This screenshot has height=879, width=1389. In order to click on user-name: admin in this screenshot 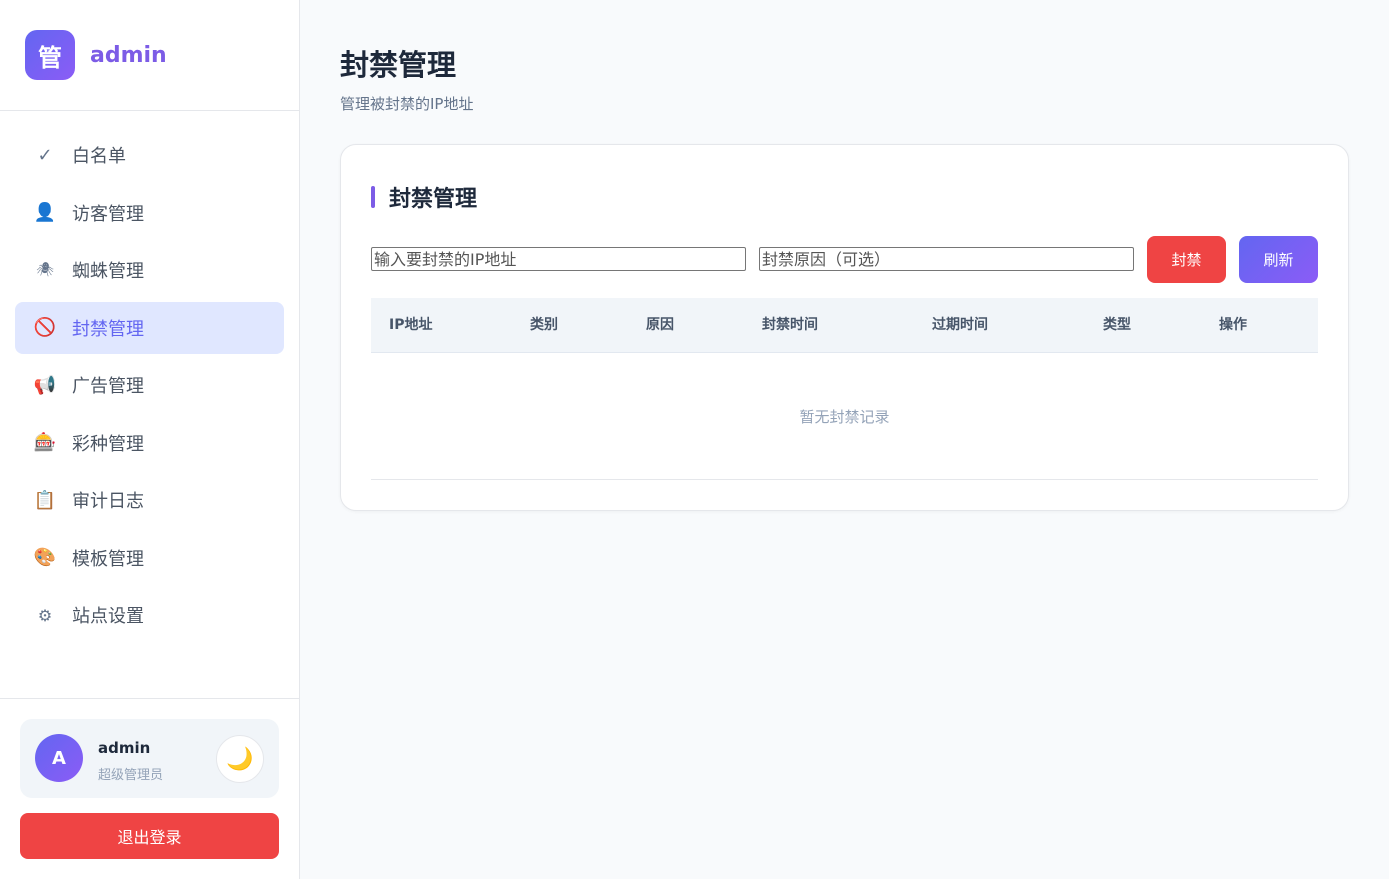, I will do `click(124, 748)`.